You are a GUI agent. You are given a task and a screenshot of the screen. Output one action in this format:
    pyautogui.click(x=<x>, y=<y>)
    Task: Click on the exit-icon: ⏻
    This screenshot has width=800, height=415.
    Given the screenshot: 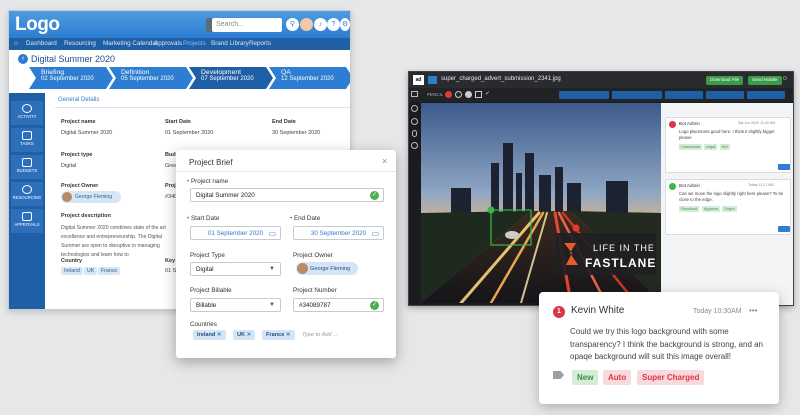 What is the action you would take?
    pyautogui.click(x=785, y=79)
    